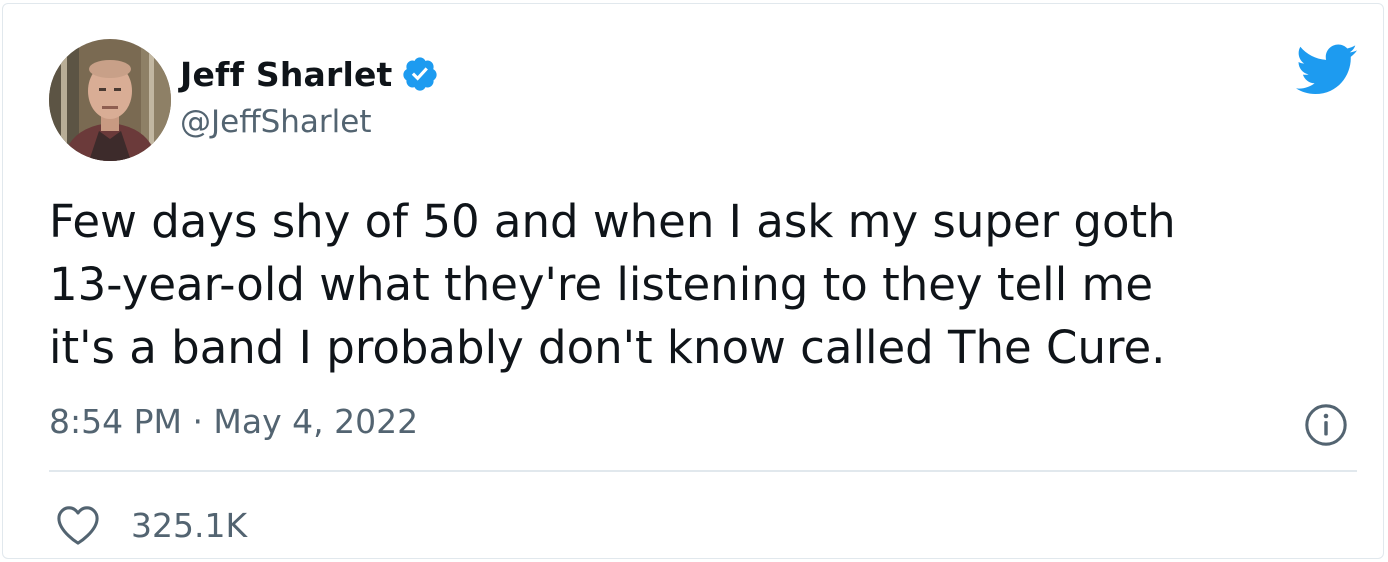 The image size is (1388, 562). Describe the element at coordinates (78, 525) in the screenshot. I see `heart-icon` at that location.